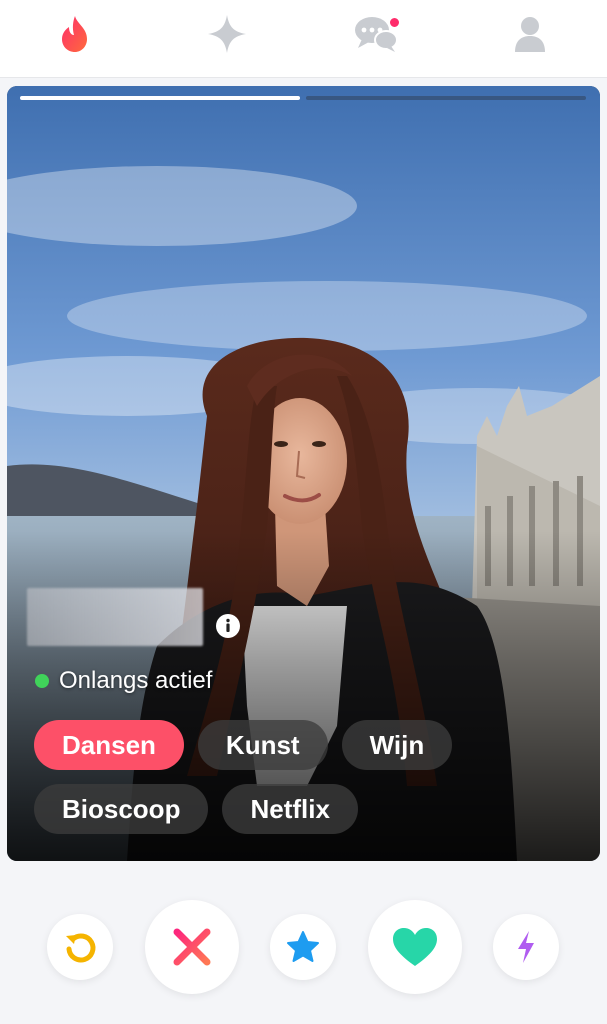  I want to click on swipe-actions, so click(303, 945).